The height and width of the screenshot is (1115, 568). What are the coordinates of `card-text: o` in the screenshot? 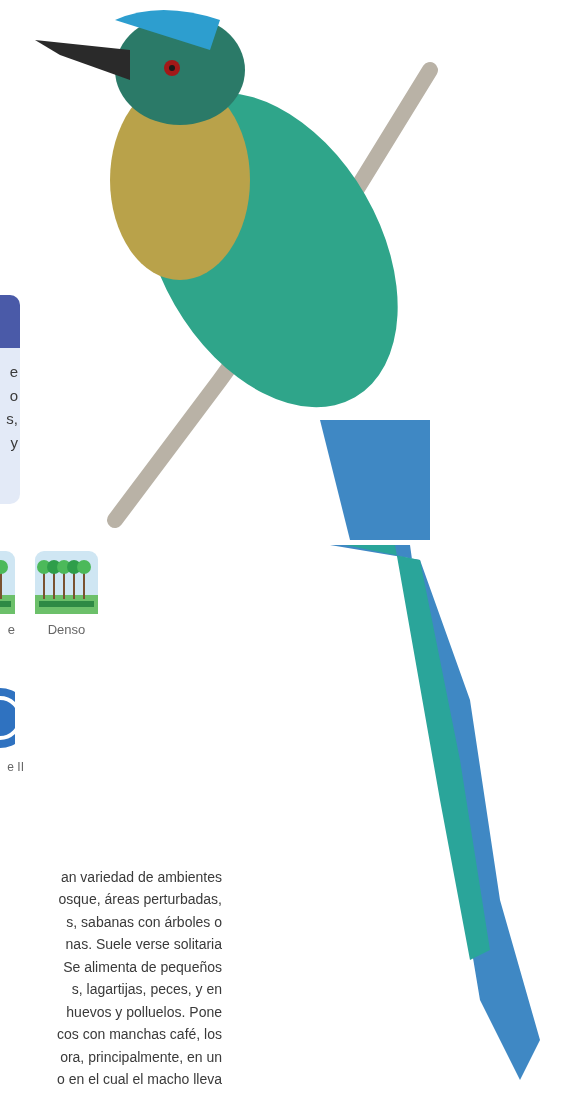 It's located at (13, 395).